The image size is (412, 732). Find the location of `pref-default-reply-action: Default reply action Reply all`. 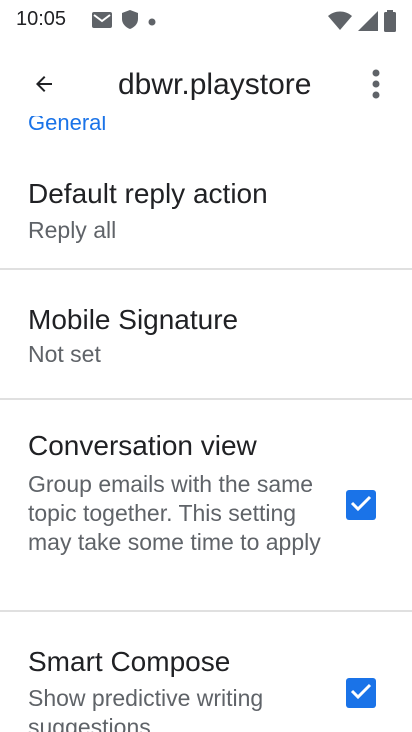

pref-default-reply-action: Default reply action Reply all is located at coordinates (206, 218).